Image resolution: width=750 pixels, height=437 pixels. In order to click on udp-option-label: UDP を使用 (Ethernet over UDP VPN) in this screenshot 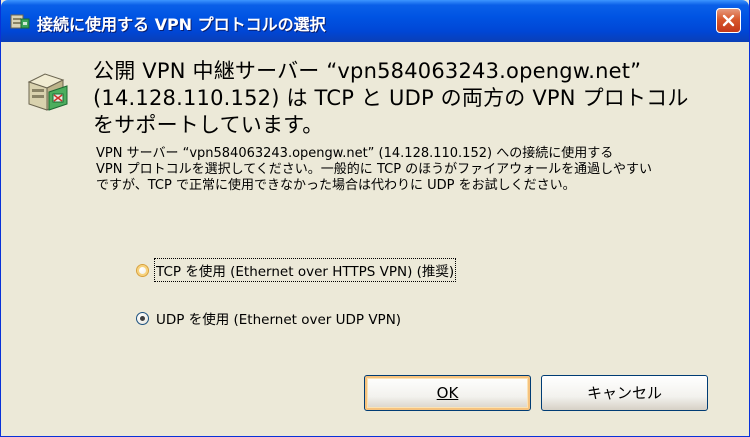, I will do `click(278, 318)`.